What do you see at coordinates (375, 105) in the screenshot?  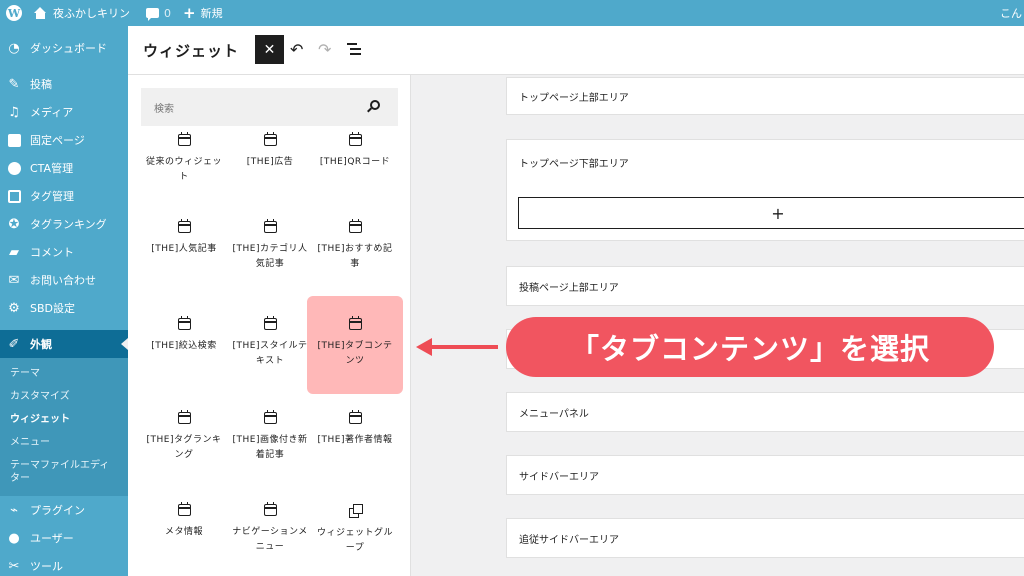 I see `search-icon` at bounding box center [375, 105].